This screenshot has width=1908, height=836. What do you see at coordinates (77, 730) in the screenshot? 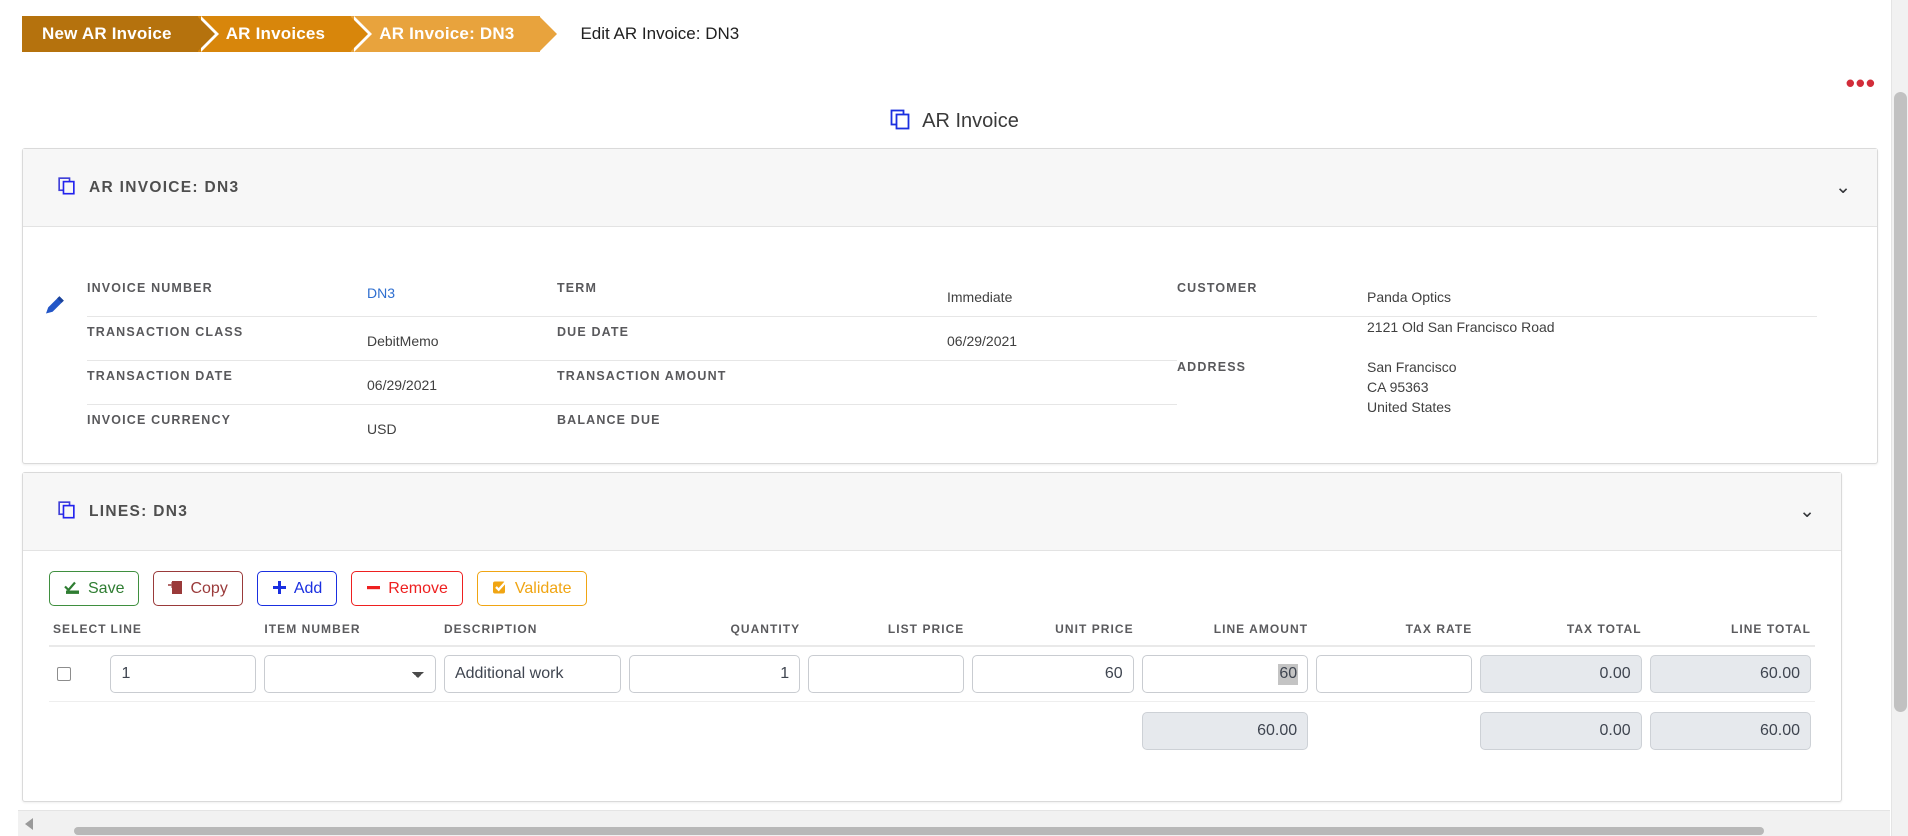
I see `totals-spacer-select` at bounding box center [77, 730].